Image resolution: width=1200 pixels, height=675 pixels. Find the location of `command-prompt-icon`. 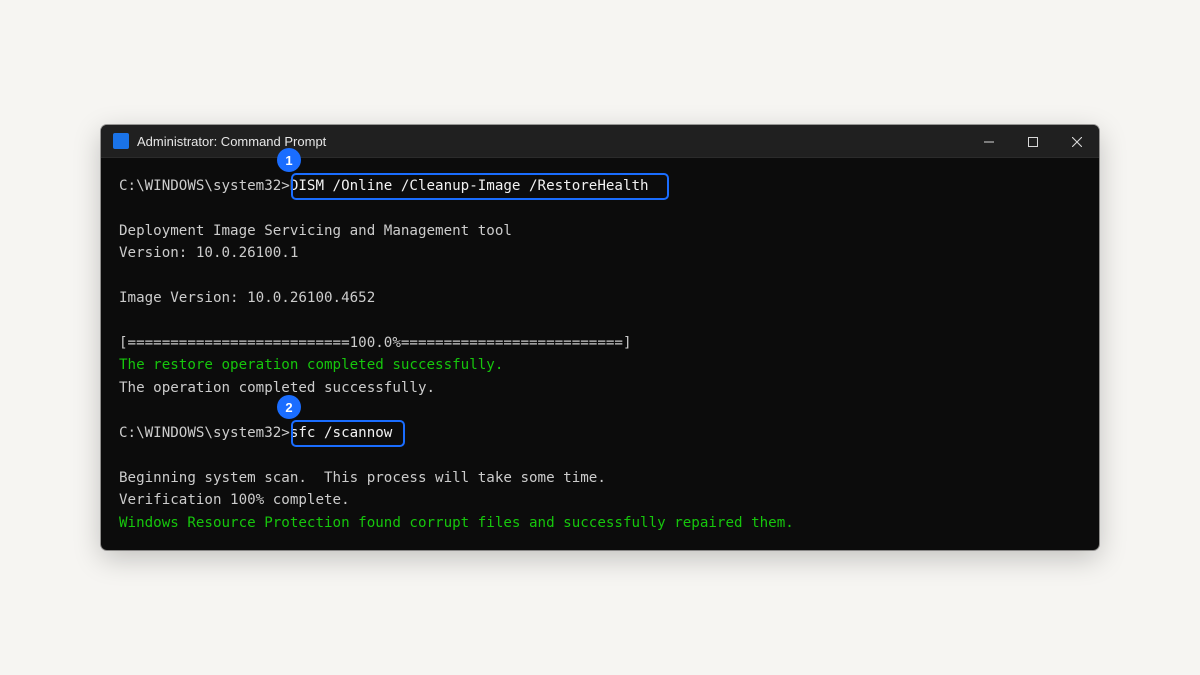

command-prompt-icon is located at coordinates (121, 141).